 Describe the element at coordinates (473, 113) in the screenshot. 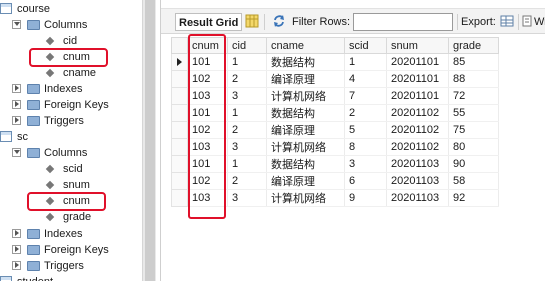

I see `cell-grade: 55` at that location.